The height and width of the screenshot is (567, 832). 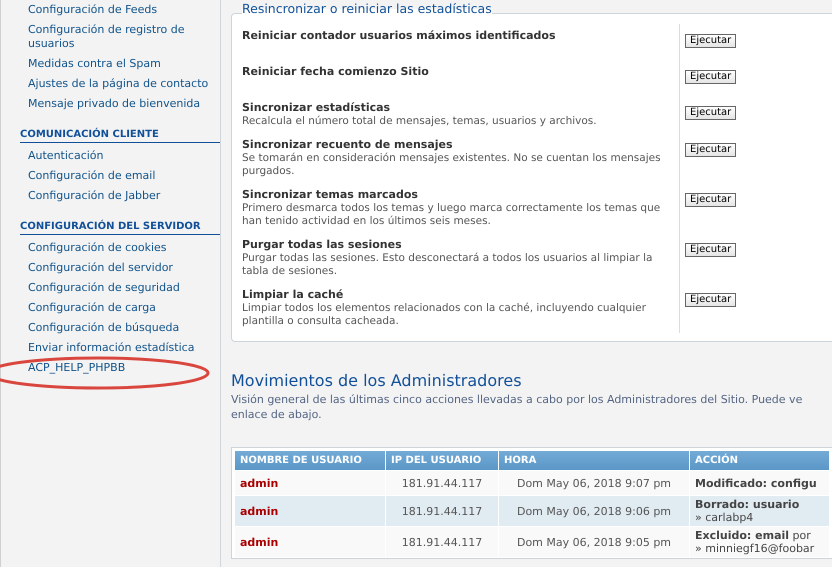 I want to click on sidebar-heading: COMUNICACIÓN CLIENTE, so click(x=120, y=135).